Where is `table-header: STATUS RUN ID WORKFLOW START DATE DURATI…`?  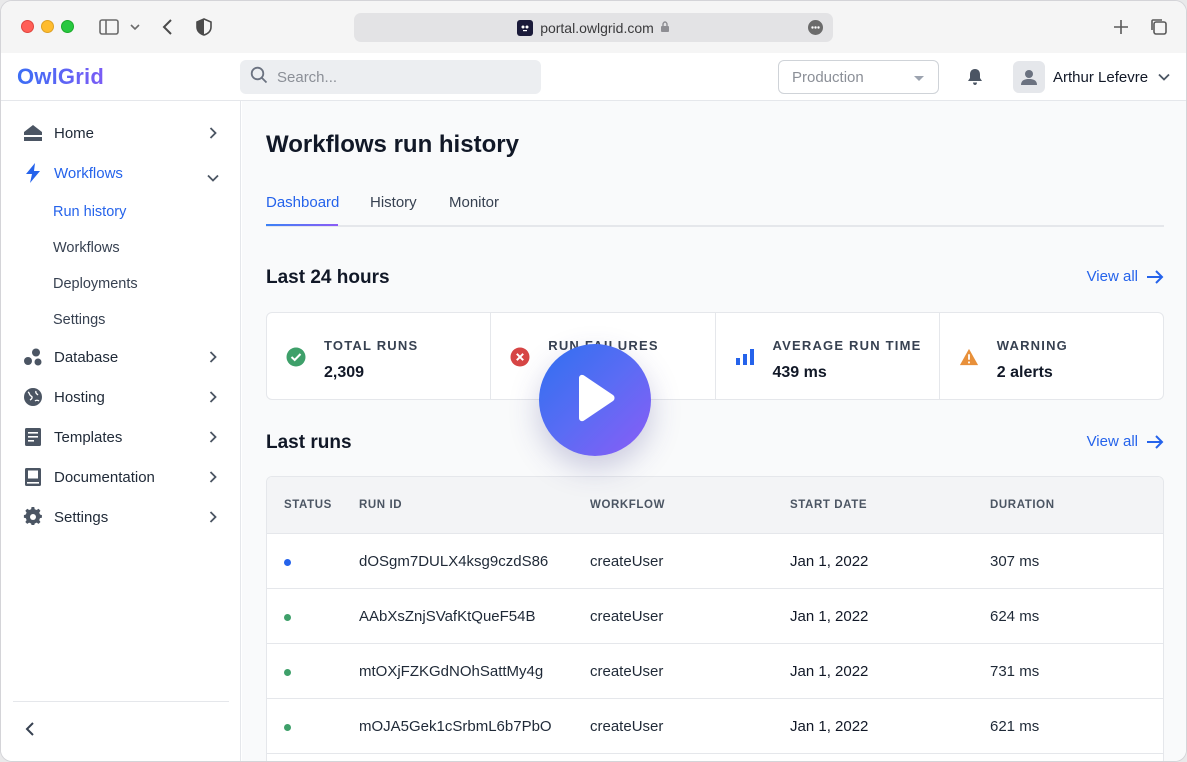
table-header: STATUS RUN ID WORKFLOW START DATE DURATI… is located at coordinates (715, 505).